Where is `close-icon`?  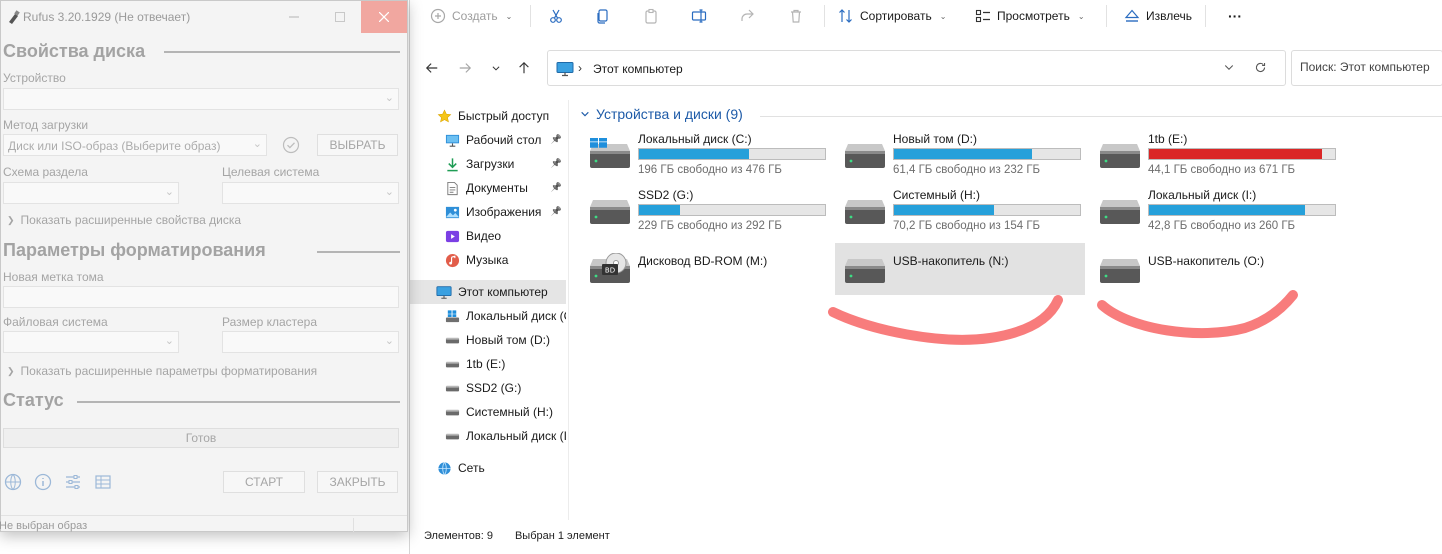
close-icon is located at coordinates (384, 17).